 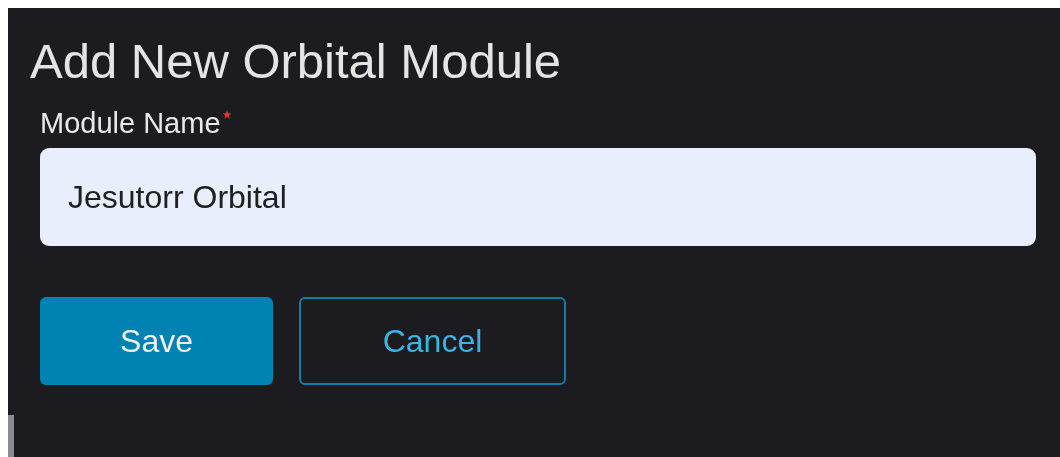 I want to click on field-label: Module Name, so click(x=130, y=123).